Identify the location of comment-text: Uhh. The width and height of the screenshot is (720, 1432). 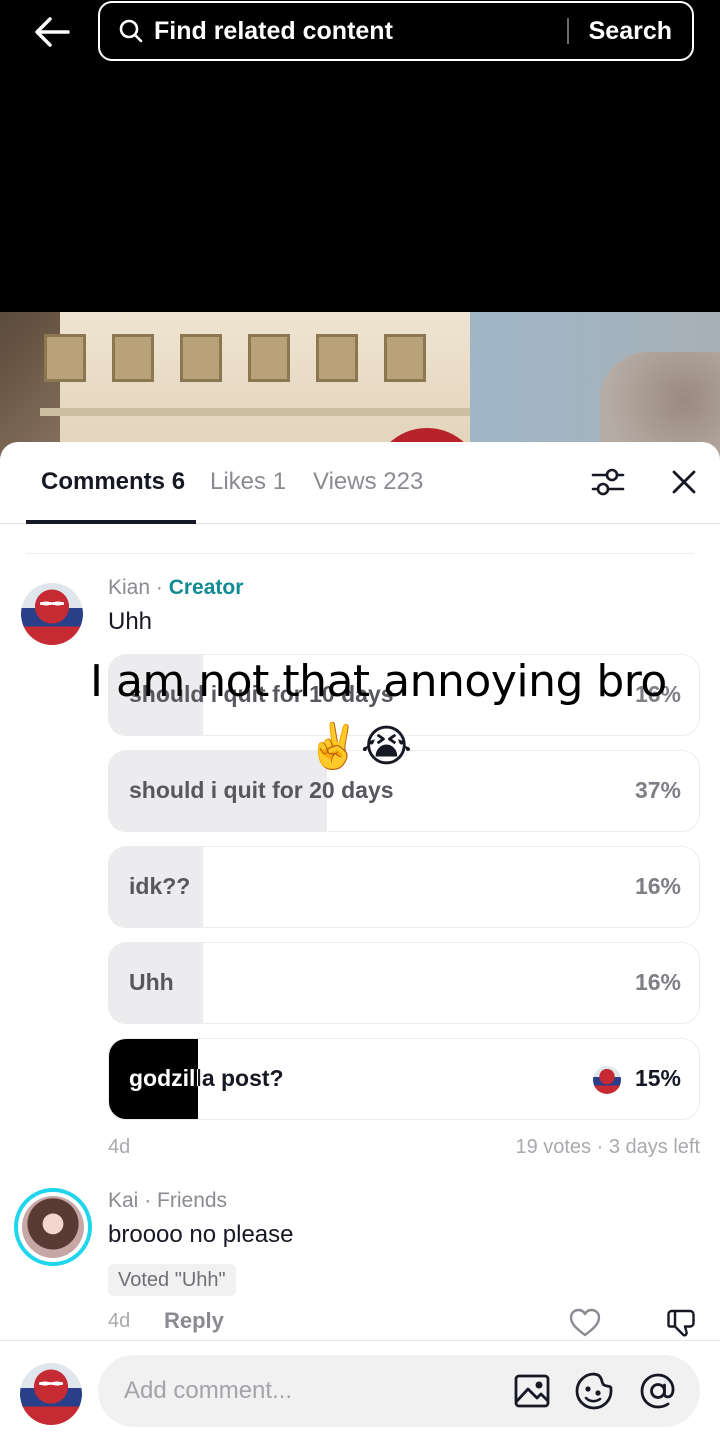
(130, 621).